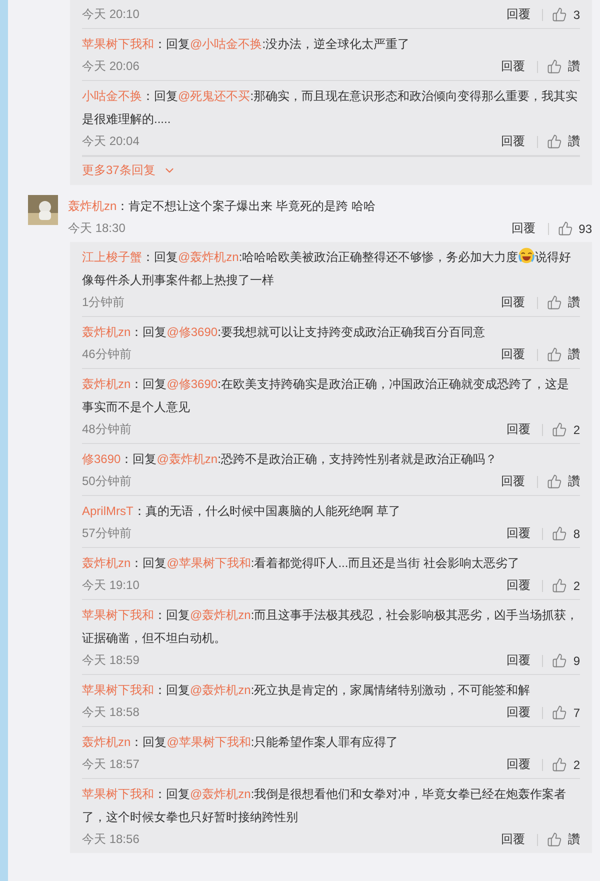 The height and width of the screenshot is (881, 600). What do you see at coordinates (290, 459) in the screenshot?
I see `reply-text: 修3690：回复@轰炸机zn:恐跨不是政治正确，支持跨性别者就是政治正确吗？` at bounding box center [290, 459].